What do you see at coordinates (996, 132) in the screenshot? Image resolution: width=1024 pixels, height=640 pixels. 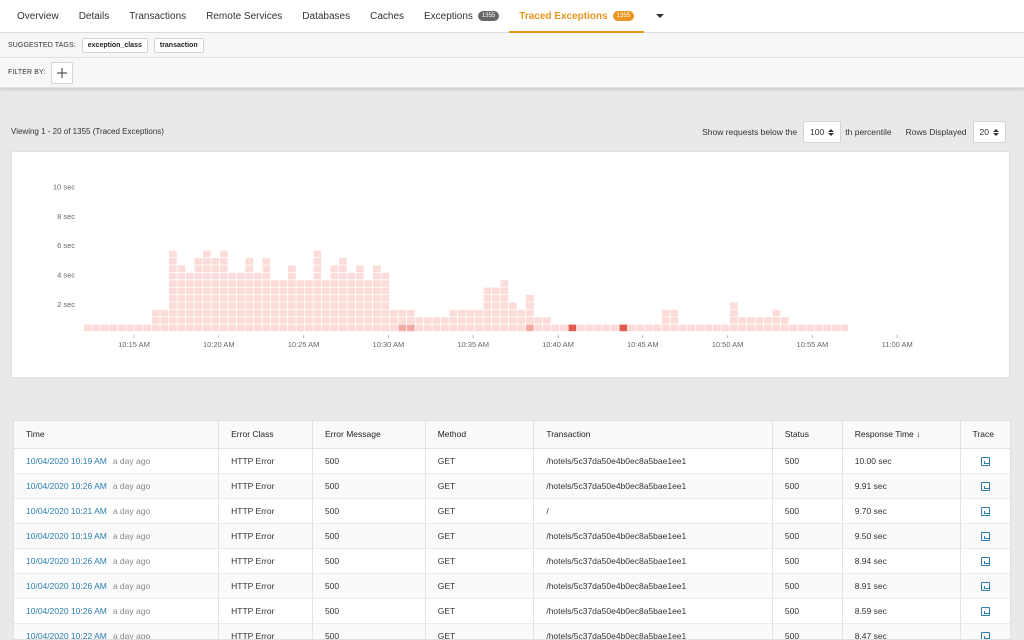 I see `spinner-icon` at bounding box center [996, 132].